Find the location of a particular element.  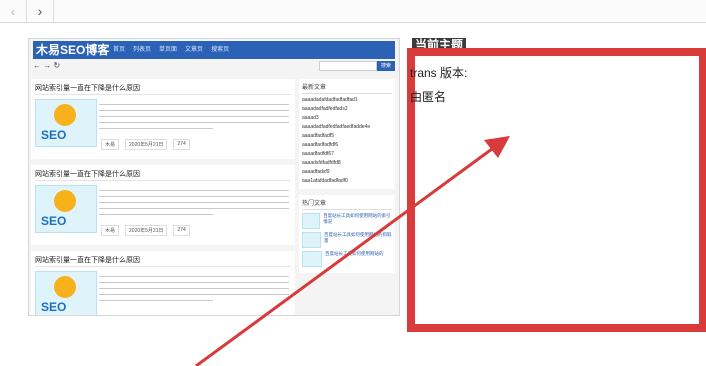

preview-nav-icons: ← → ↻ is located at coordinates (47, 65).